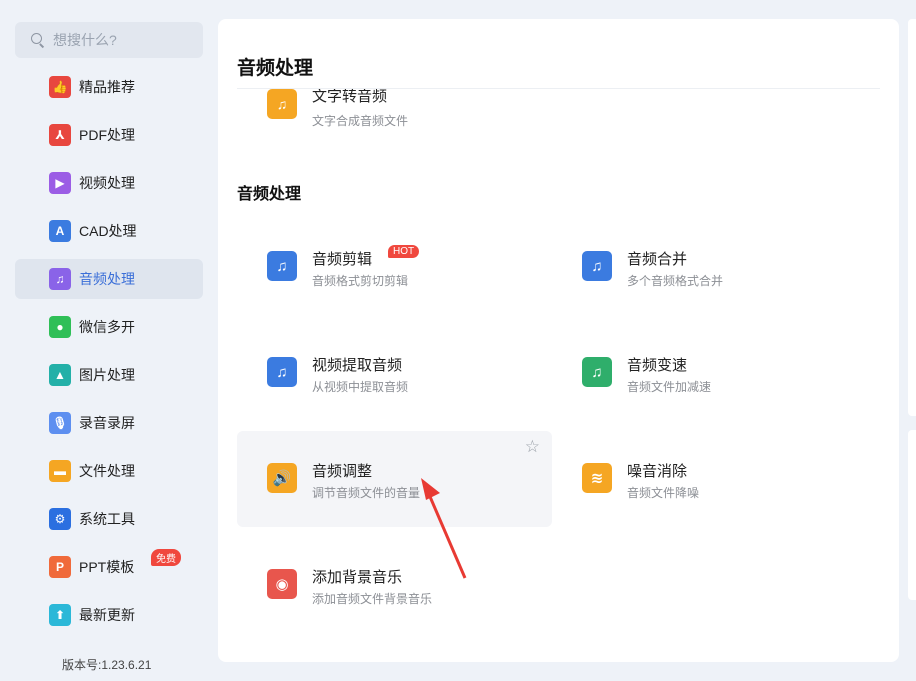  I want to click on tool-card-desc: 从视频中提取音频, so click(360, 387).